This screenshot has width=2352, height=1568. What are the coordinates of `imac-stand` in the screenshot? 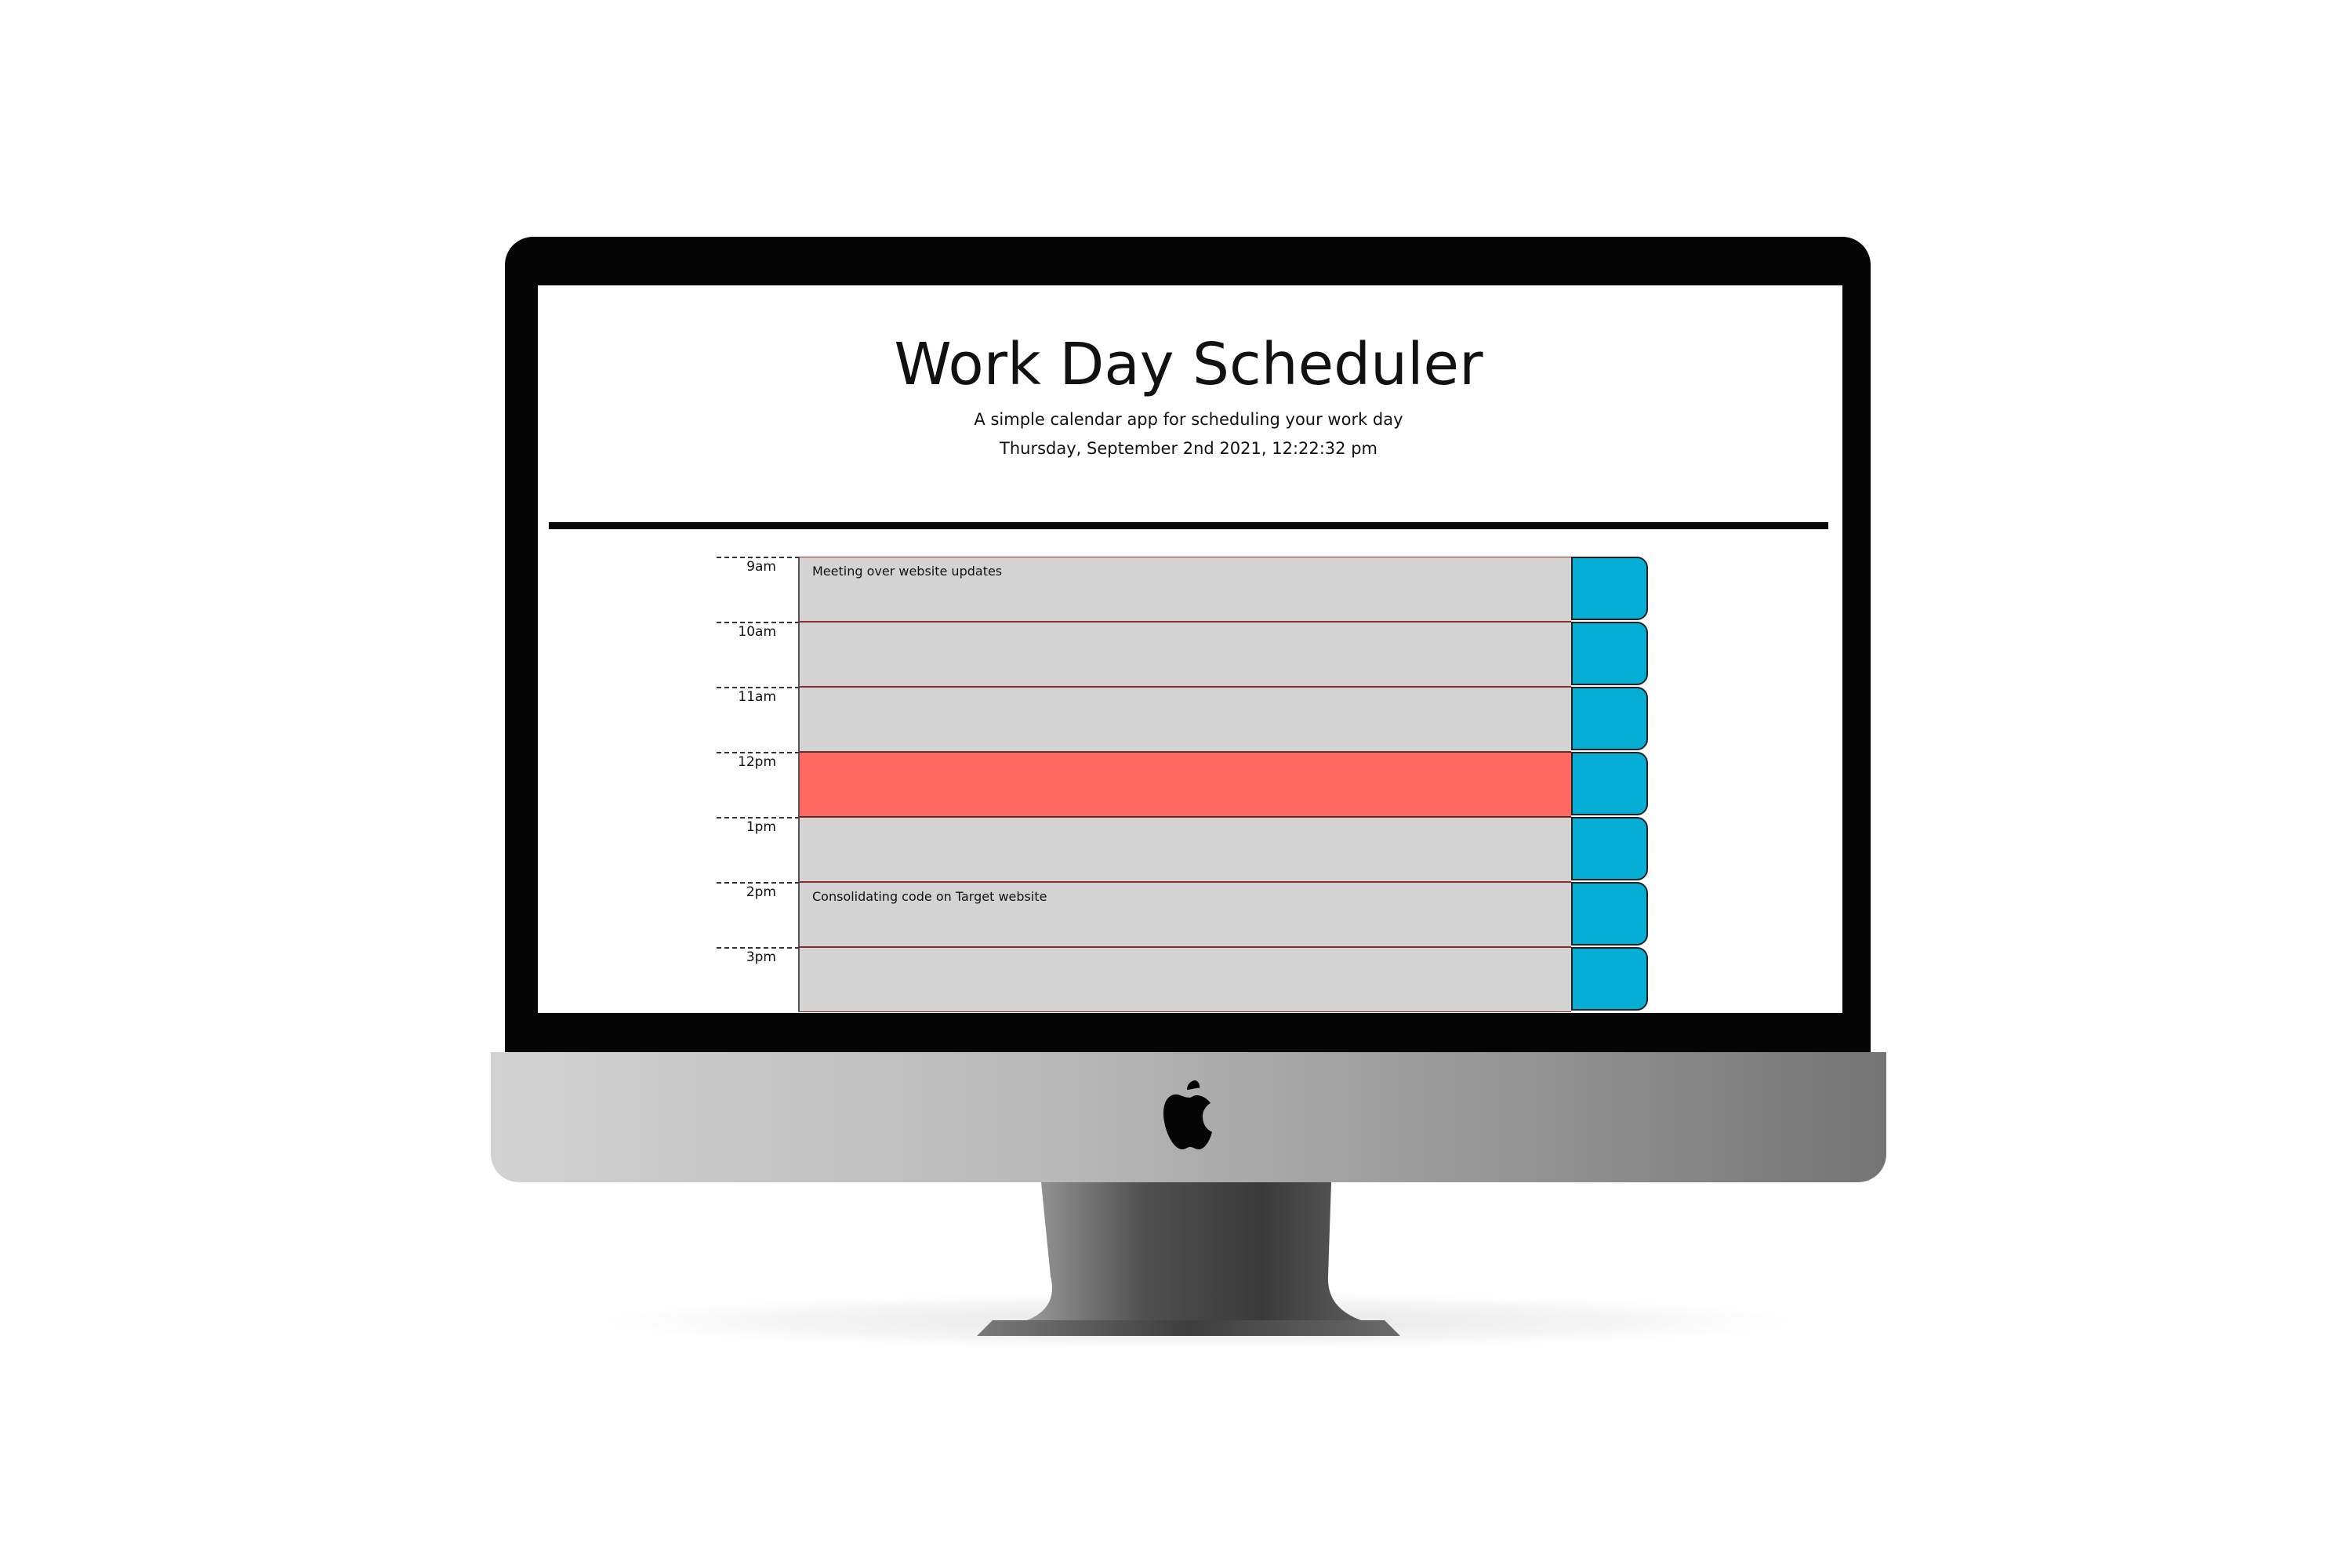 It's located at (1188, 1259).